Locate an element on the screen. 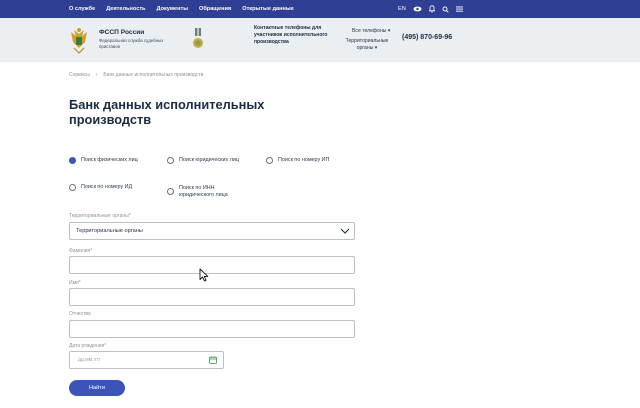 This screenshot has width=640, height=408. mouse-cursor-icon is located at coordinates (204, 275).